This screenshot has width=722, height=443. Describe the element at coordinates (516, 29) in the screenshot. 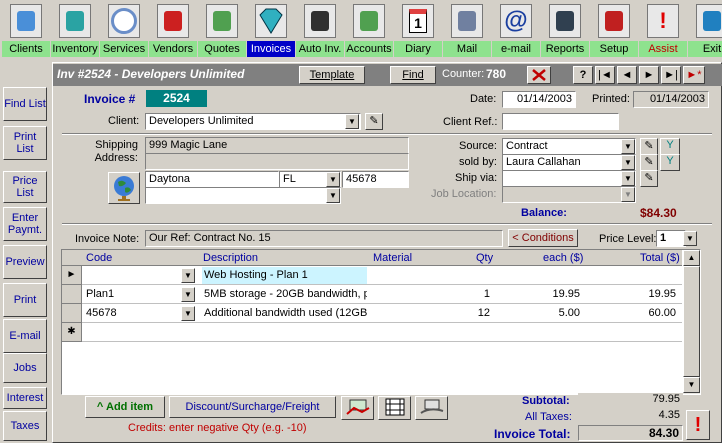

I see `toolbar-e-mail: @ e-mail` at that location.